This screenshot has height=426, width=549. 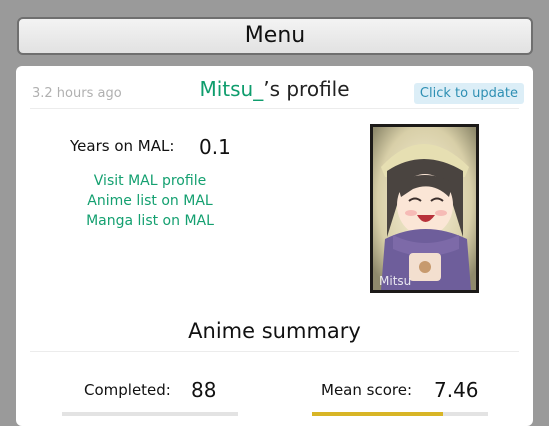 What do you see at coordinates (456, 390) in the screenshot?
I see `mean-score-value: 7.46` at bounding box center [456, 390].